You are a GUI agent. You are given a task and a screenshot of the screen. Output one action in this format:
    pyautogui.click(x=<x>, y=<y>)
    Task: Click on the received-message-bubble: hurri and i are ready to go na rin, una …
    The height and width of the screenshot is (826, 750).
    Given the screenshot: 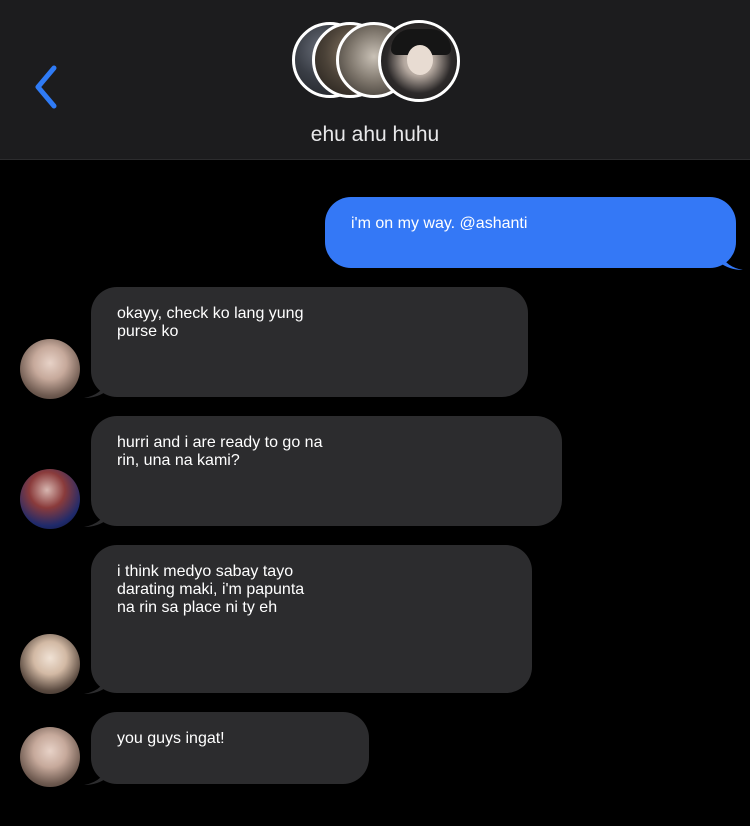 What is the action you would take?
    pyautogui.click(x=326, y=471)
    